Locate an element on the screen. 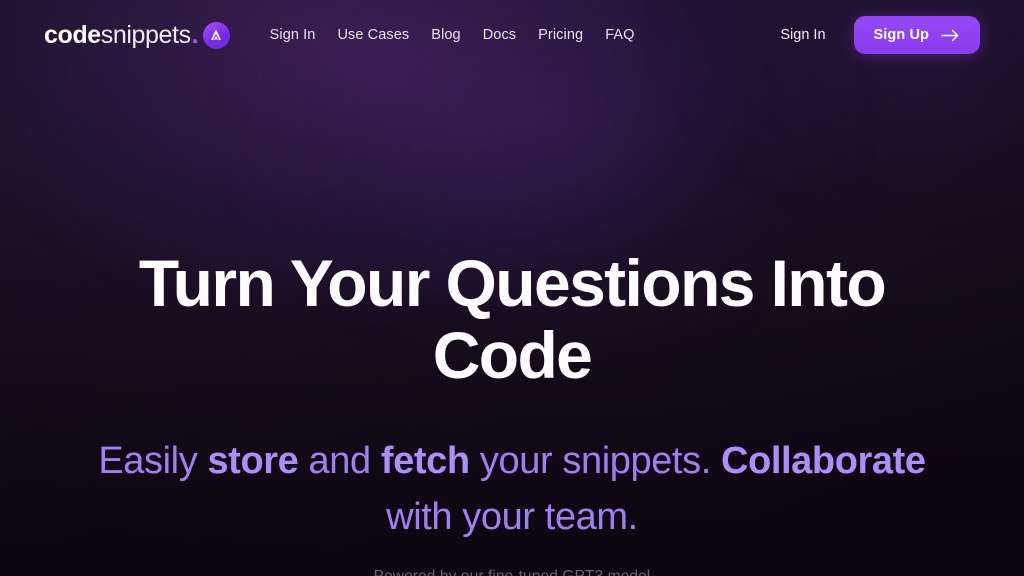 The width and height of the screenshot is (1024, 576). logo-text-bold: code is located at coordinates (72, 34).